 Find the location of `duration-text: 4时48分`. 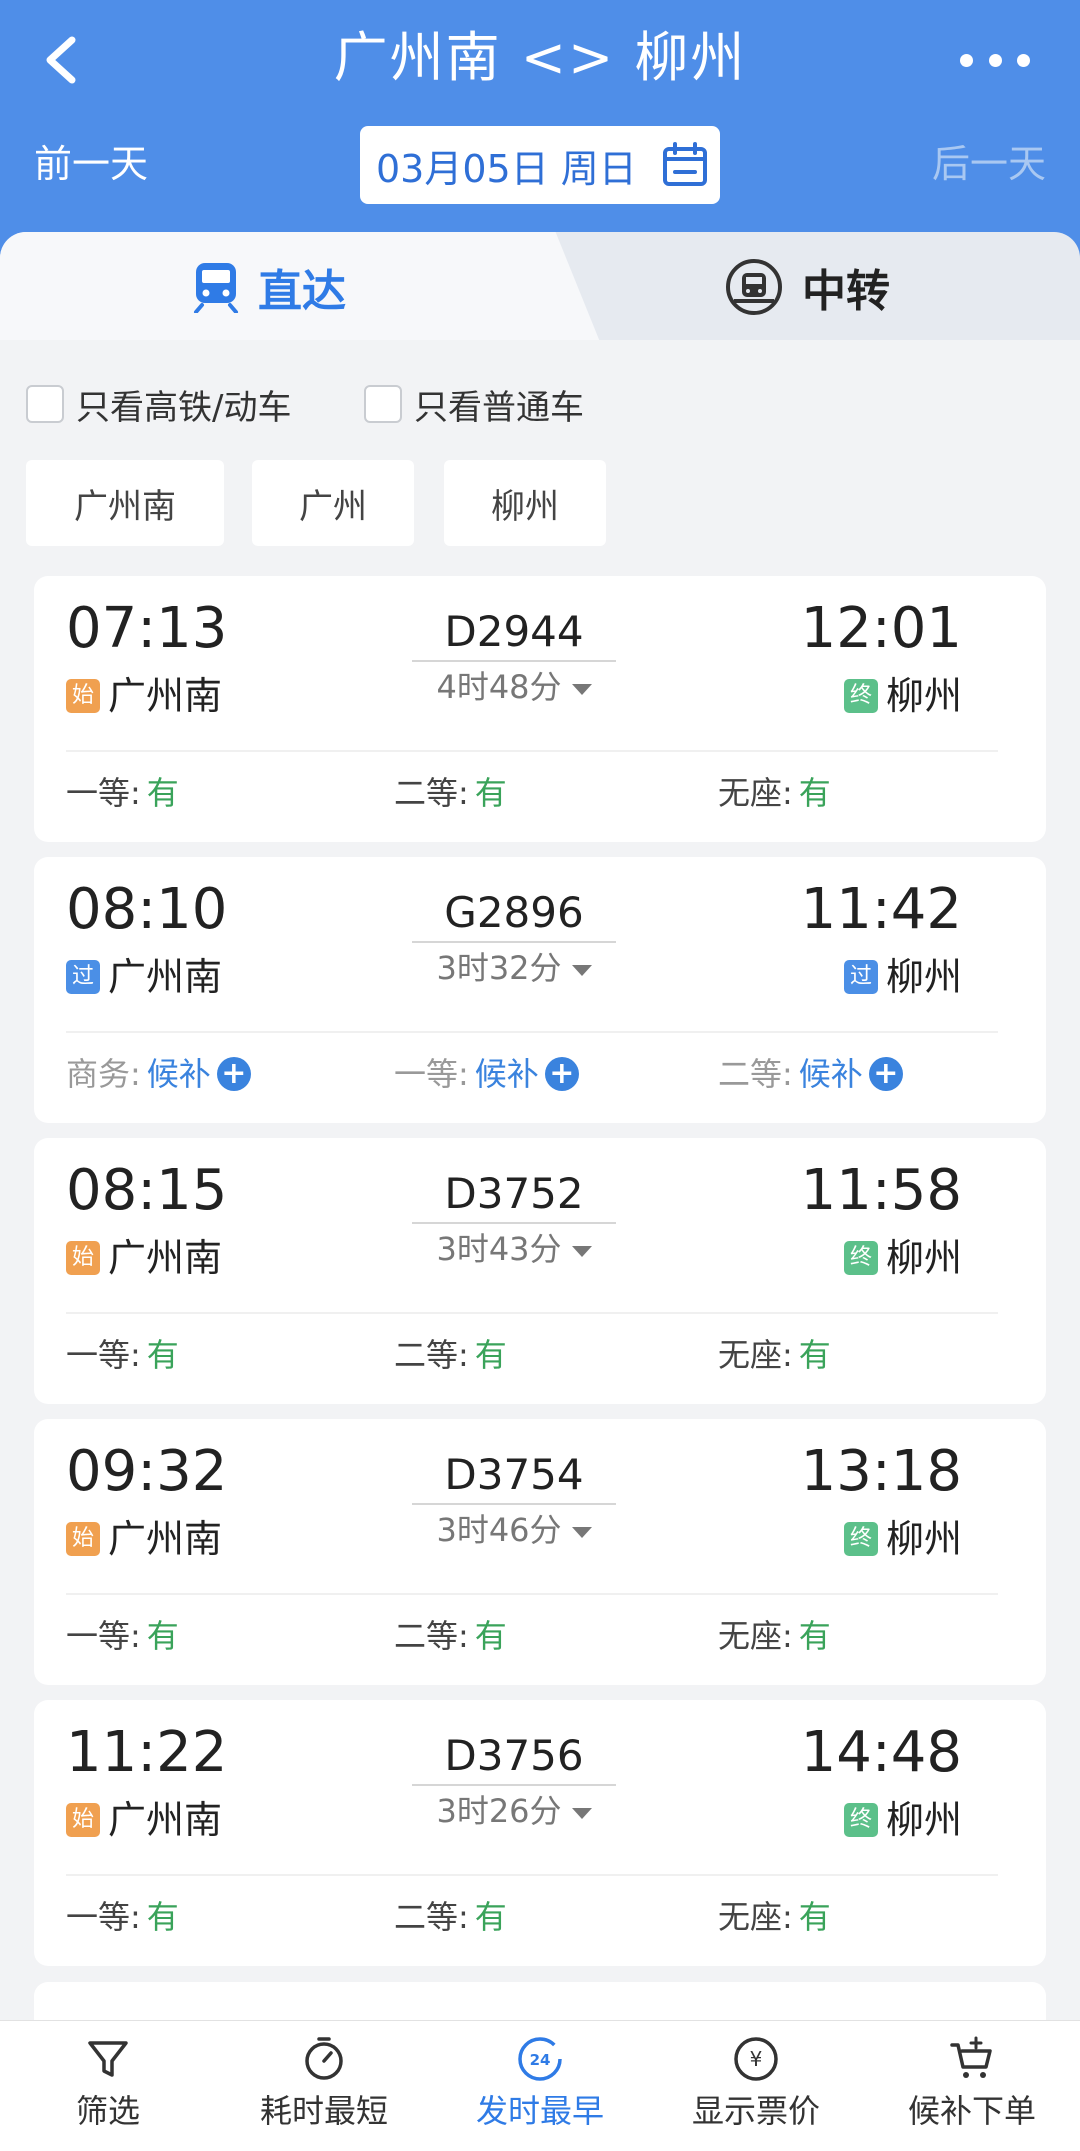

duration-text: 4时48分 is located at coordinates (499, 687).